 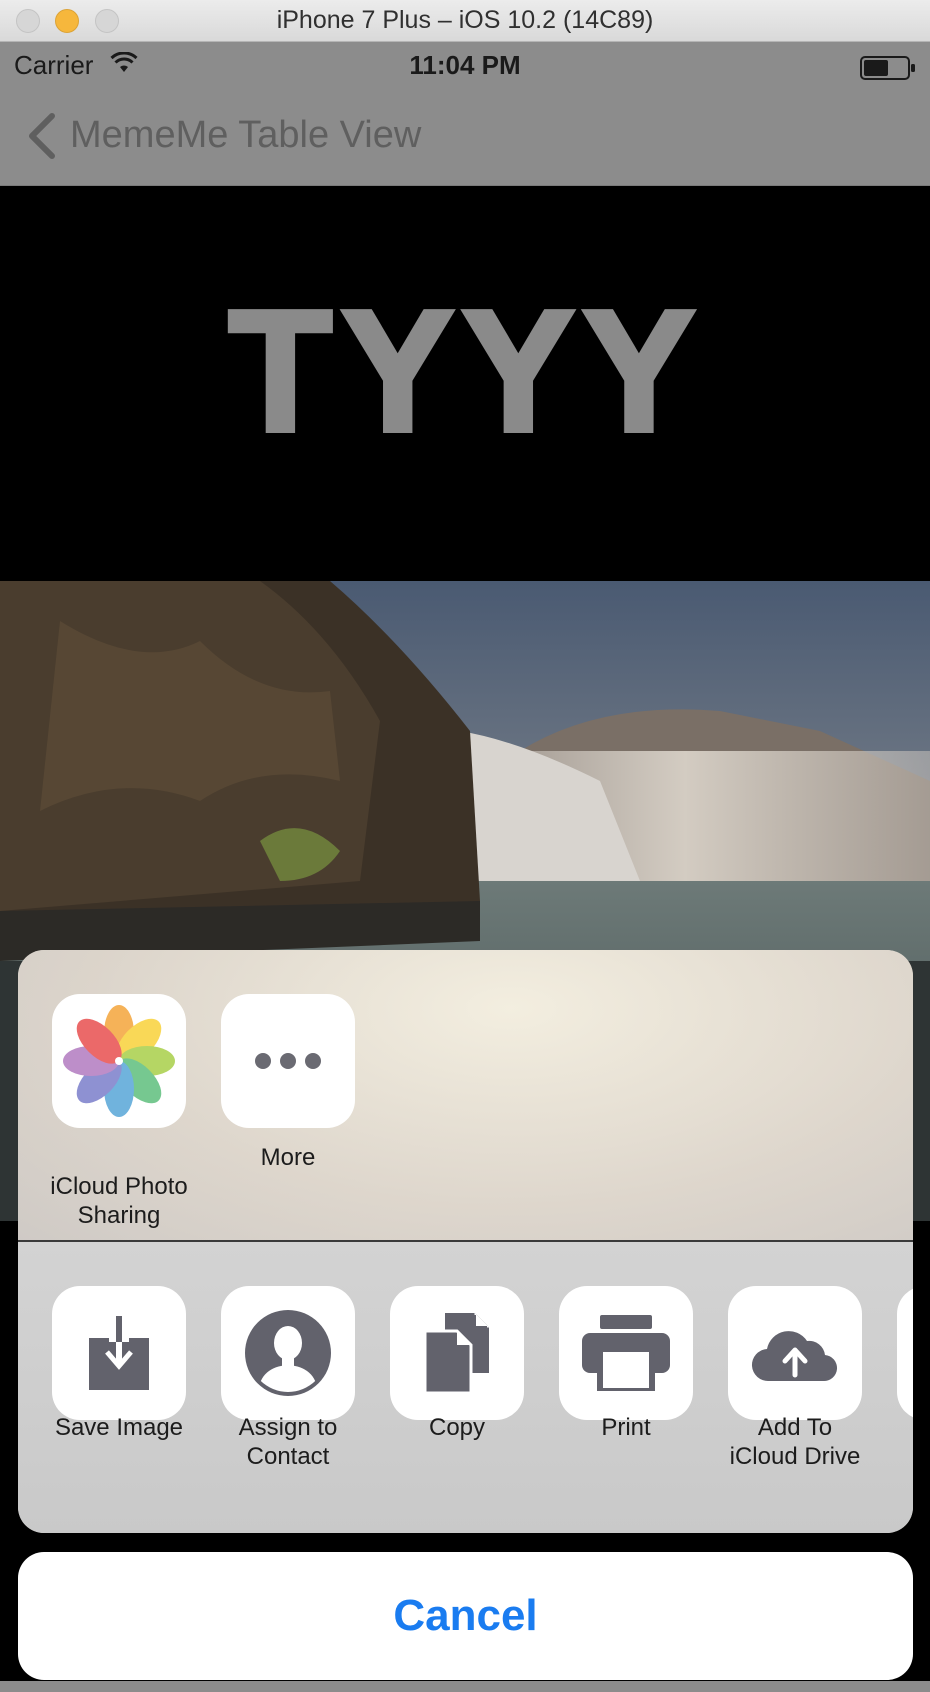 What do you see at coordinates (905, 1353) in the screenshot?
I see `next-action-tile` at bounding box center [905, 1353].